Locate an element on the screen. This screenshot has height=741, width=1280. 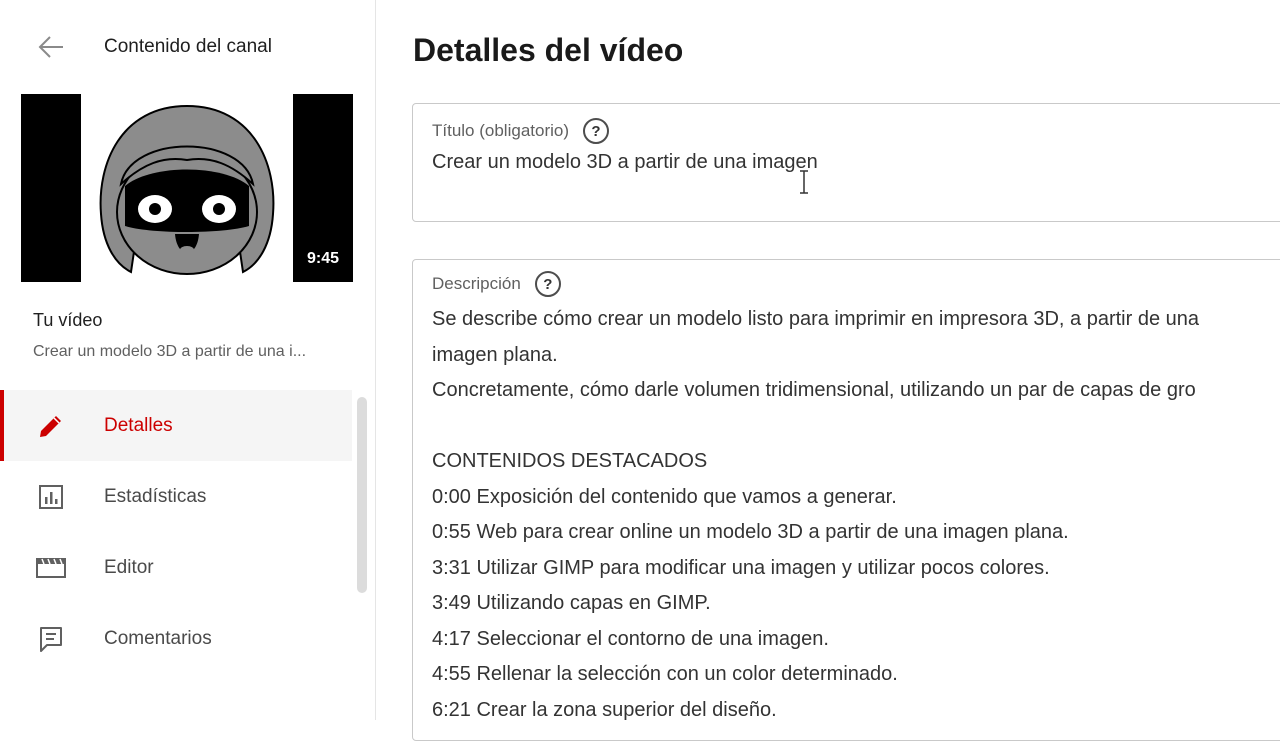
comment-icon is located at coordinates (51, 639).